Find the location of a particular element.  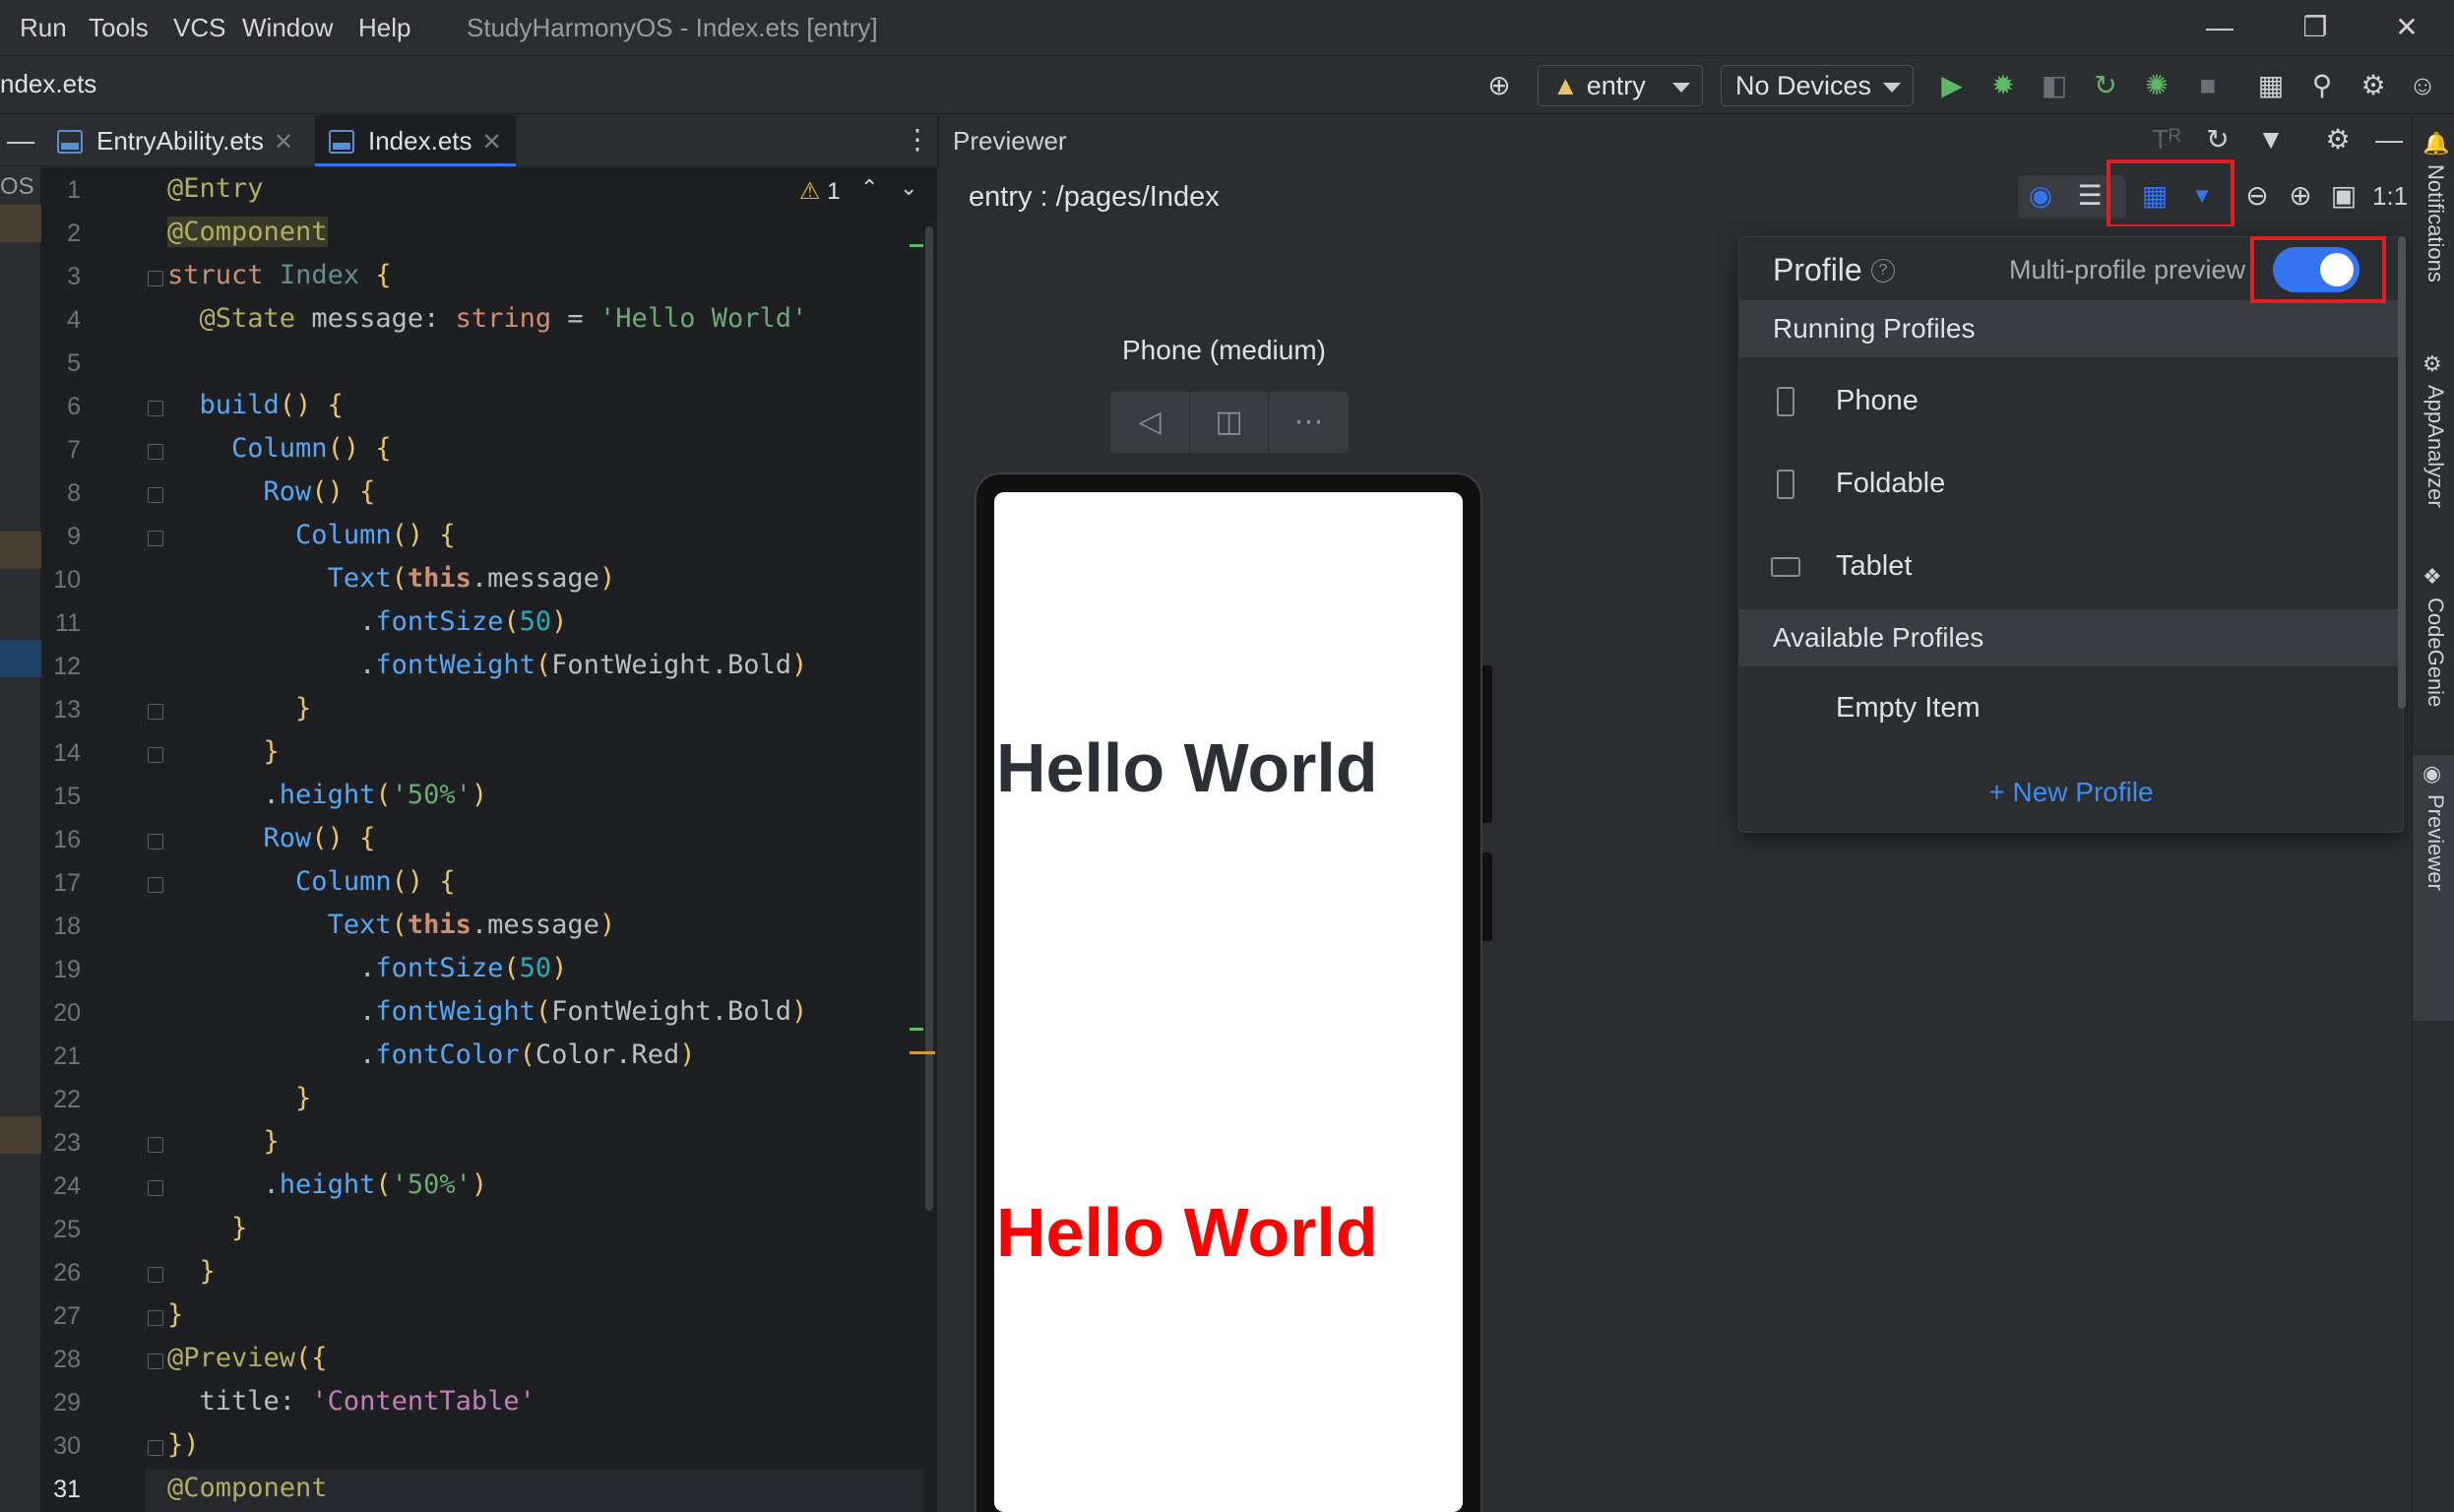

actual-size-button: 1:1 is located at coordinates (2390, 196).